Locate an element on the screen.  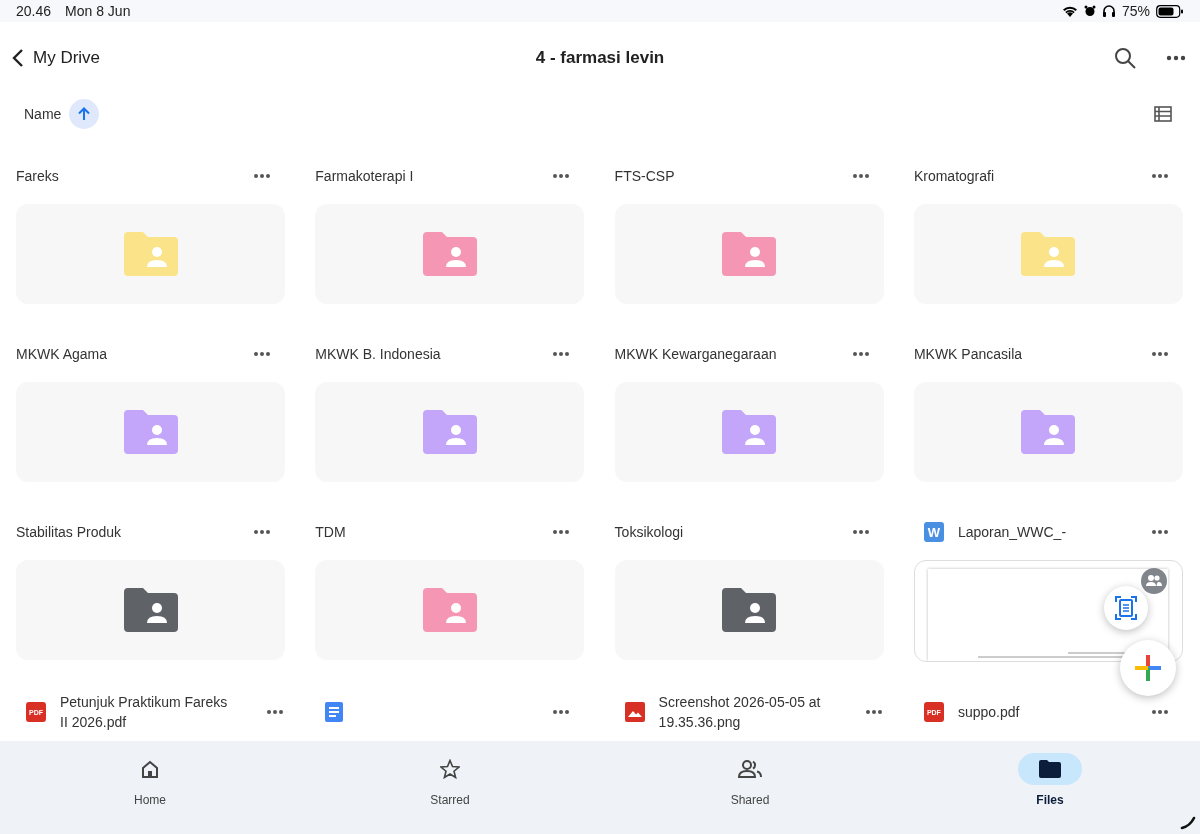
item-name: Kromatografi is located at coordinates (954, 176).